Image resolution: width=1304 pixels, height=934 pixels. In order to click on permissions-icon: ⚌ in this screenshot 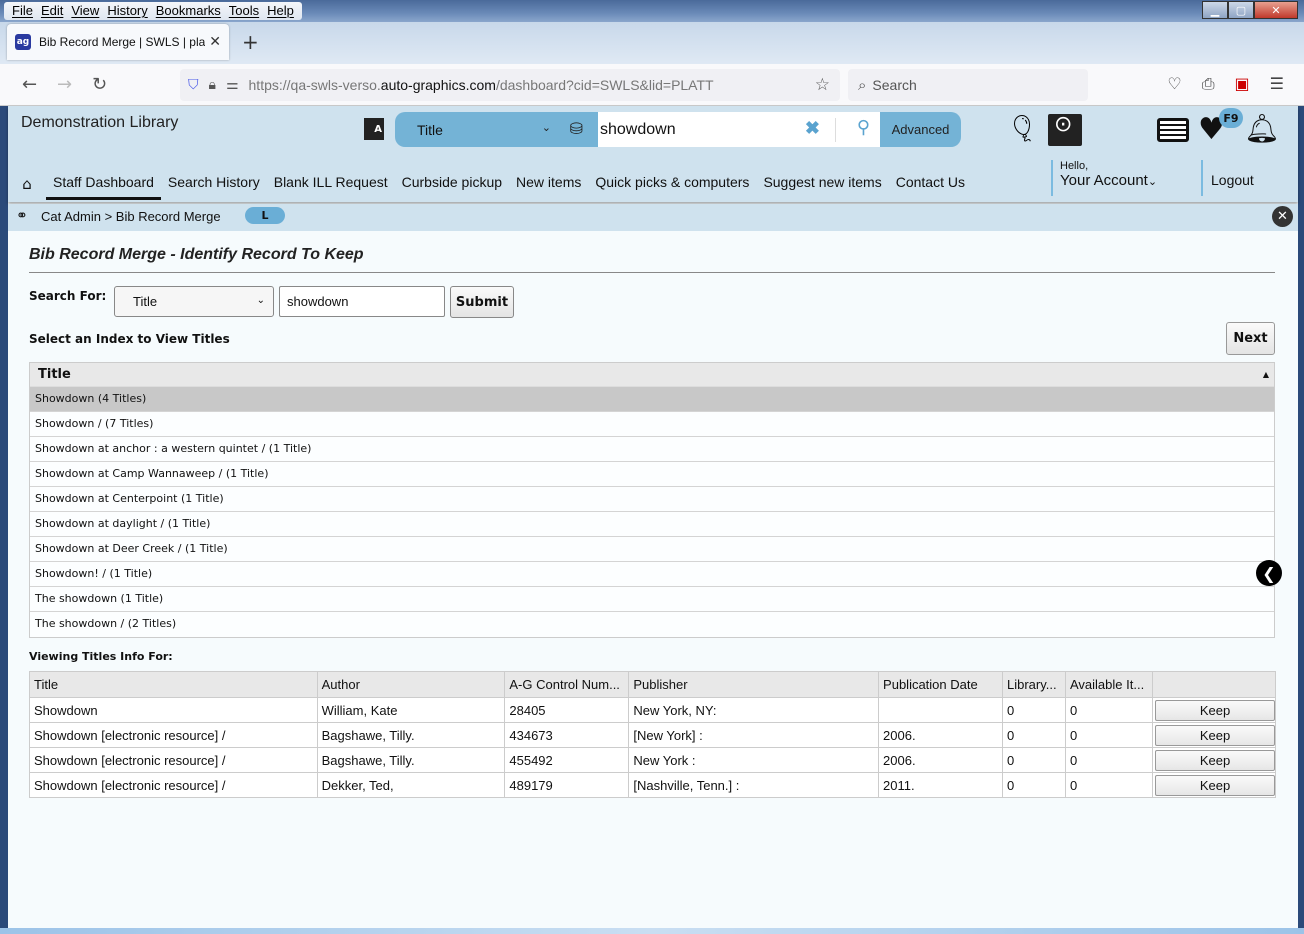, I will do `click(232, 85)`.